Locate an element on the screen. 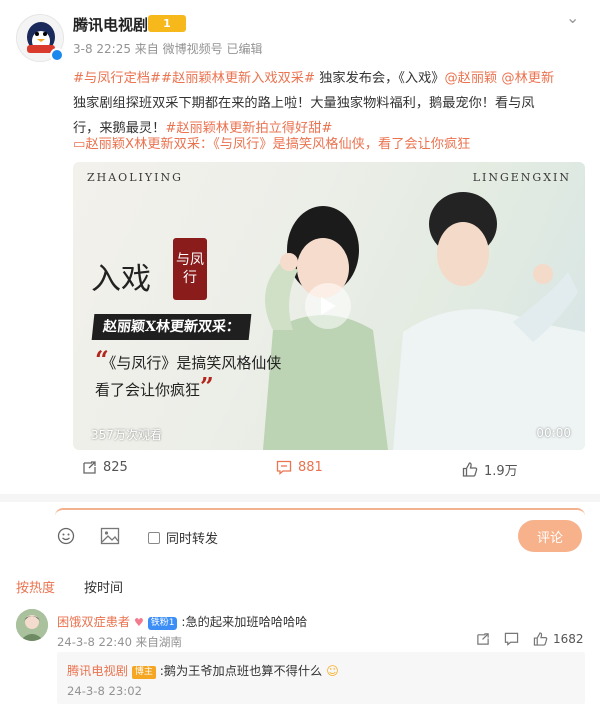 This screenshot has width=600, height=704. heart-badge-icon: ♥ is located at coordinates (139, 622).